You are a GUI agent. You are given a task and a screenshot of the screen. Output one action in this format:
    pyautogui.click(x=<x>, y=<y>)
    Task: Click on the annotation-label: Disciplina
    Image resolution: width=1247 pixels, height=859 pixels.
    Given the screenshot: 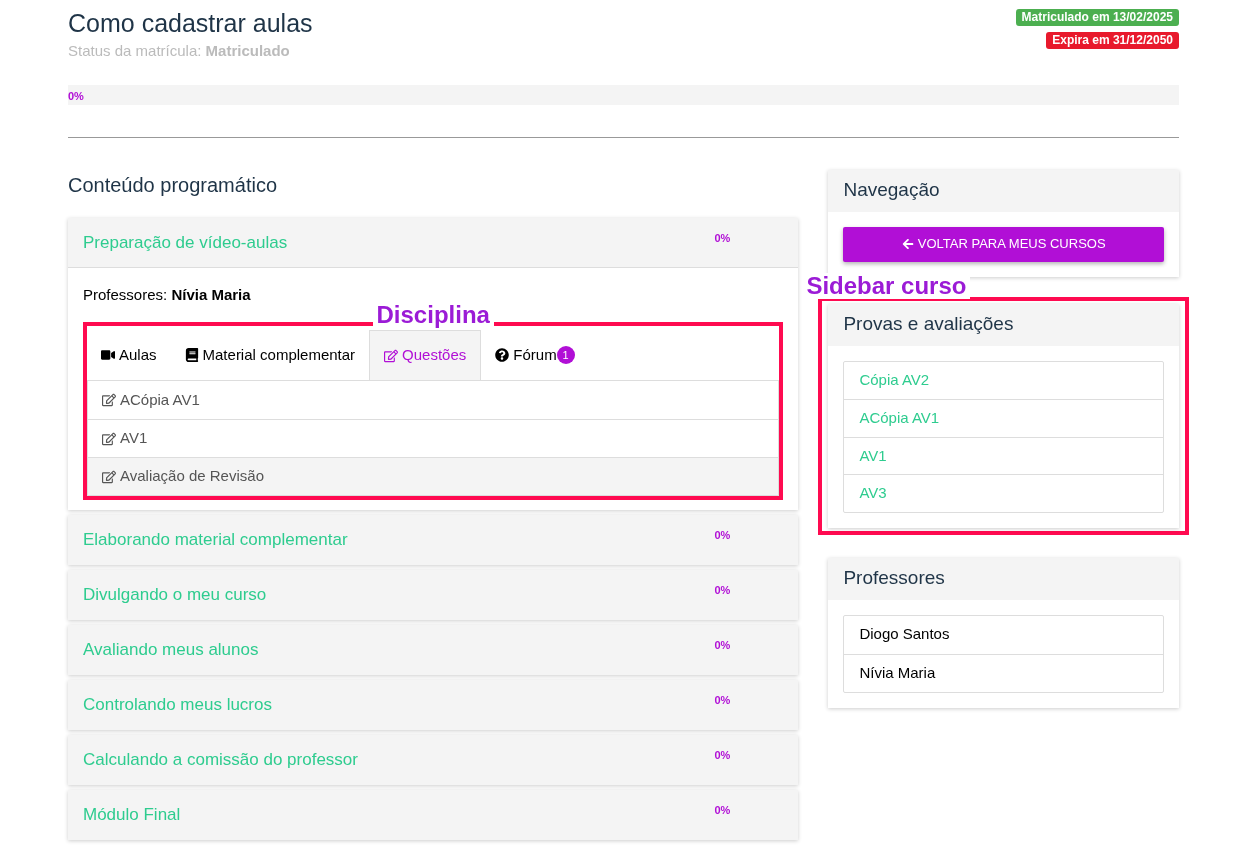 What is the action you would take?
    pyautogui.click(x=433, y=315)
    